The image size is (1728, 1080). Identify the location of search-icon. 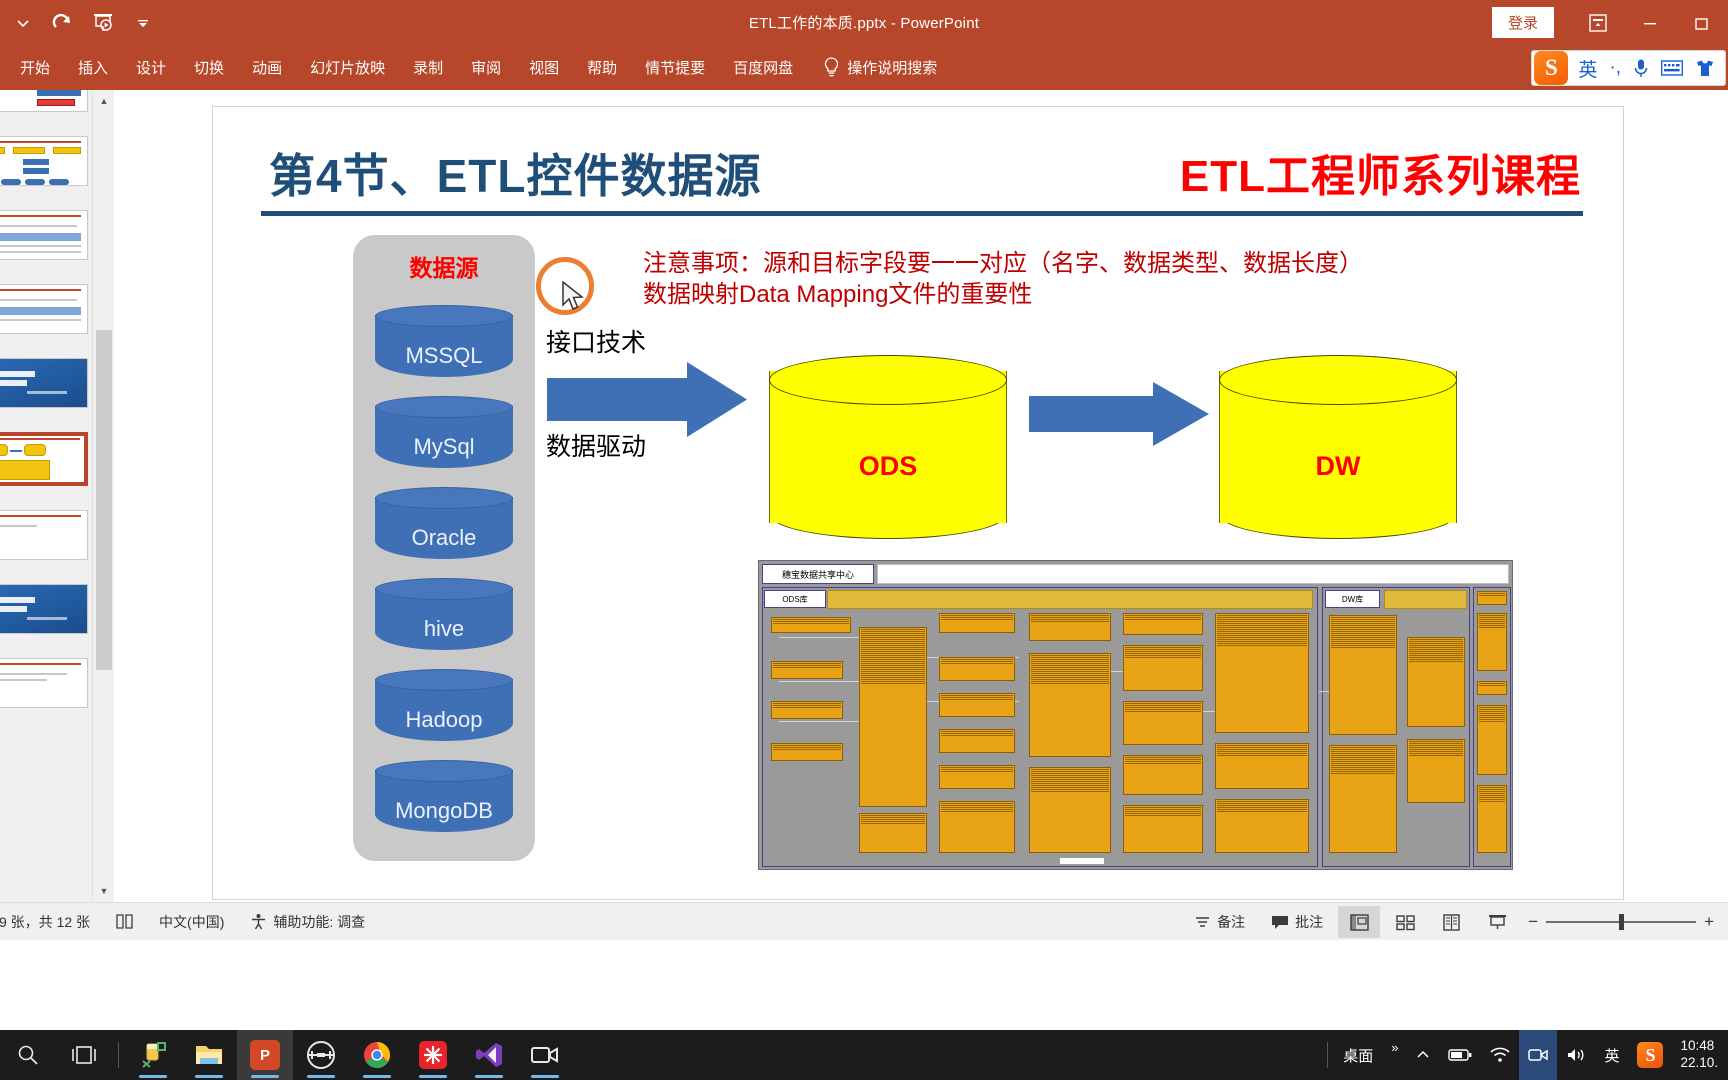
(28, 1055).